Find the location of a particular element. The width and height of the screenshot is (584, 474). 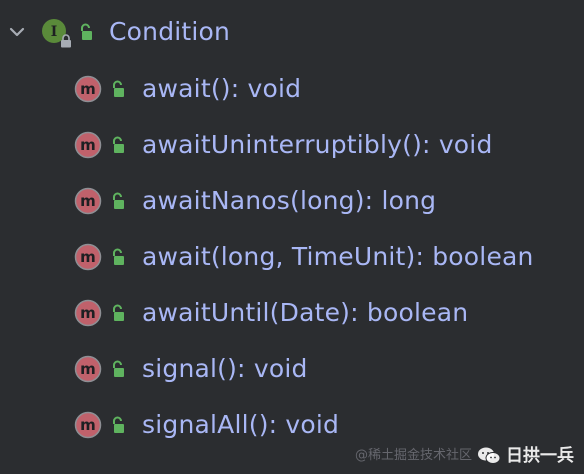

tree-node-method: m signalAll(): void is located at coordinates (292, 424).